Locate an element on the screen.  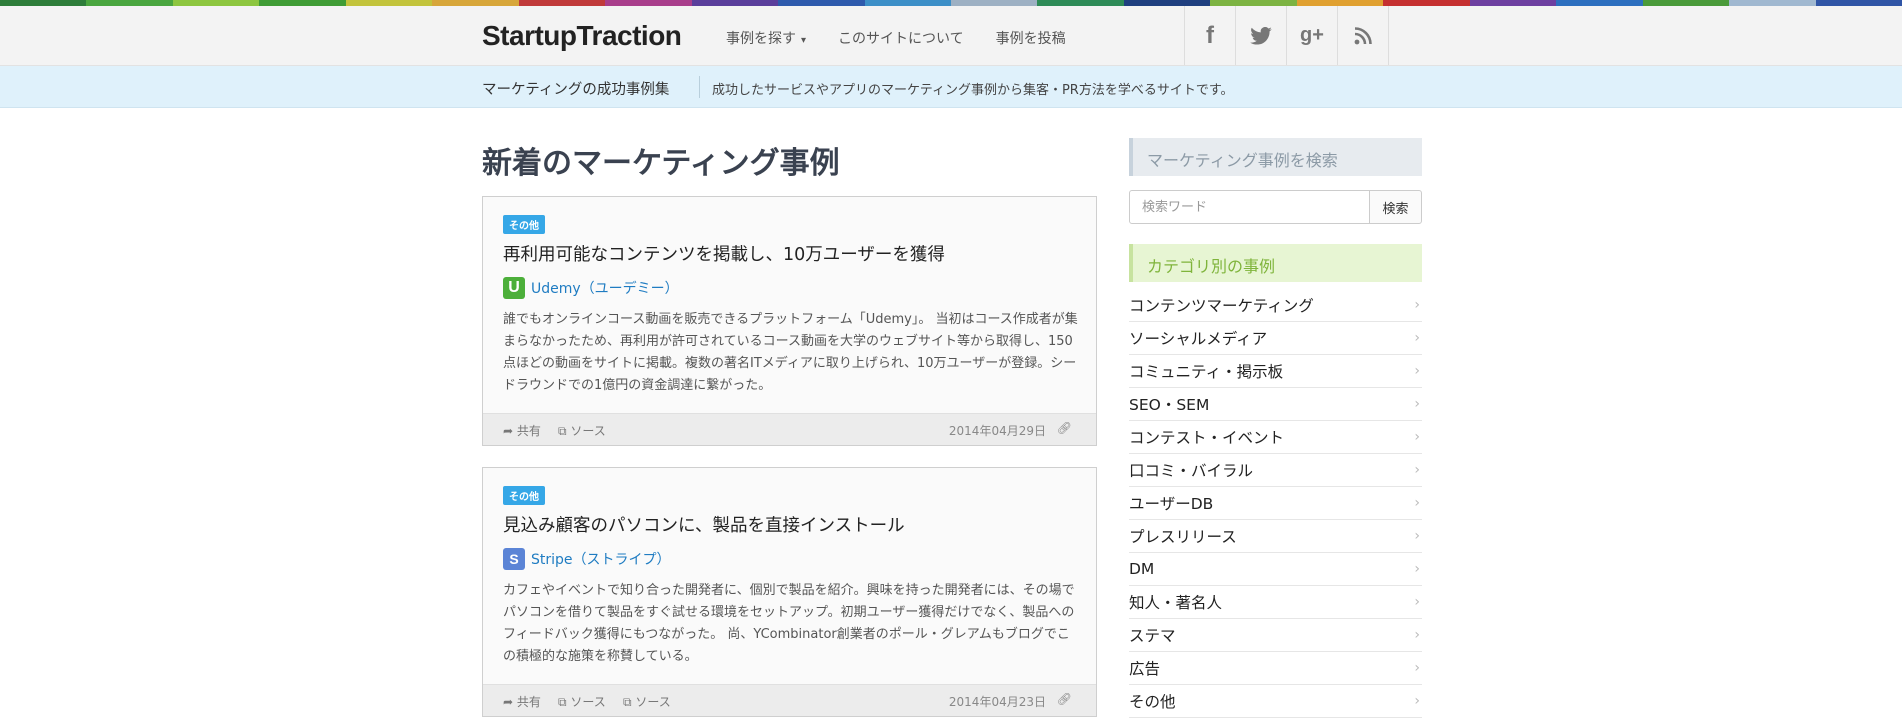
category-label: SEO・SEM is located at coordinates (1169, 405).